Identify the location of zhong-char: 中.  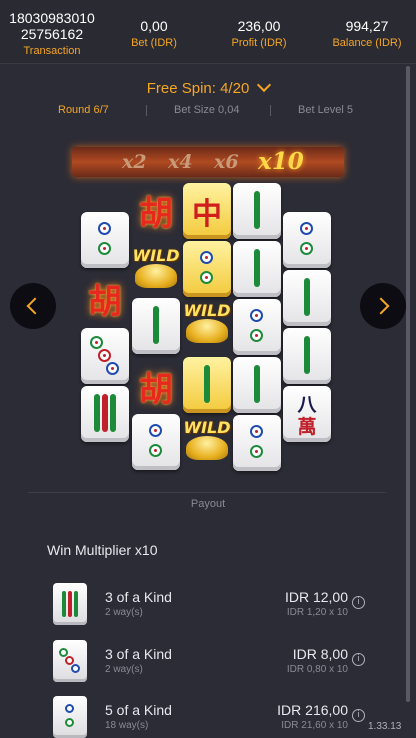
(207, 214).